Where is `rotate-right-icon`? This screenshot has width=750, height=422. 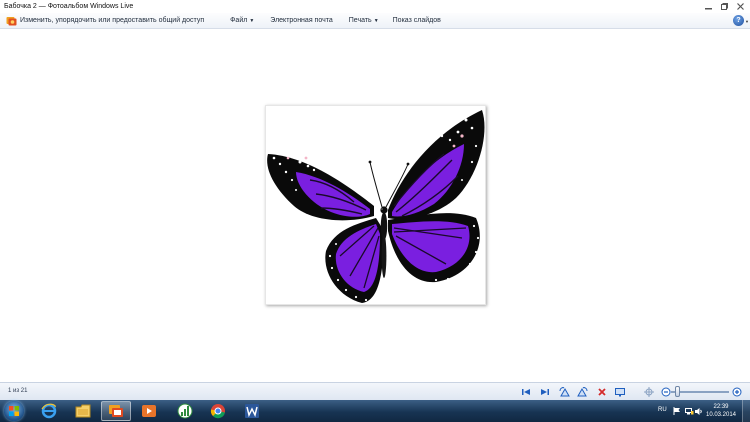
rotate-right-icon is located at coordinates (581, 392).